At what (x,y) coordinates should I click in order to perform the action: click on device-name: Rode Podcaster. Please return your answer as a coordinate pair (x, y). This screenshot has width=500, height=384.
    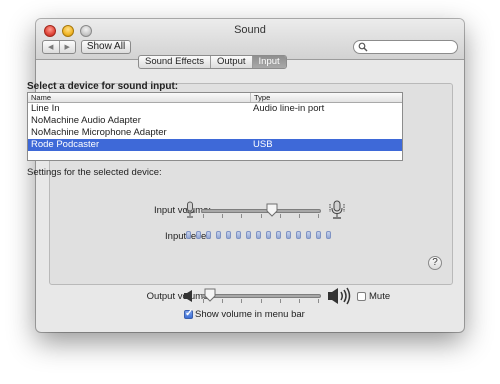
    Looking at the image, I should click on (65, 144).